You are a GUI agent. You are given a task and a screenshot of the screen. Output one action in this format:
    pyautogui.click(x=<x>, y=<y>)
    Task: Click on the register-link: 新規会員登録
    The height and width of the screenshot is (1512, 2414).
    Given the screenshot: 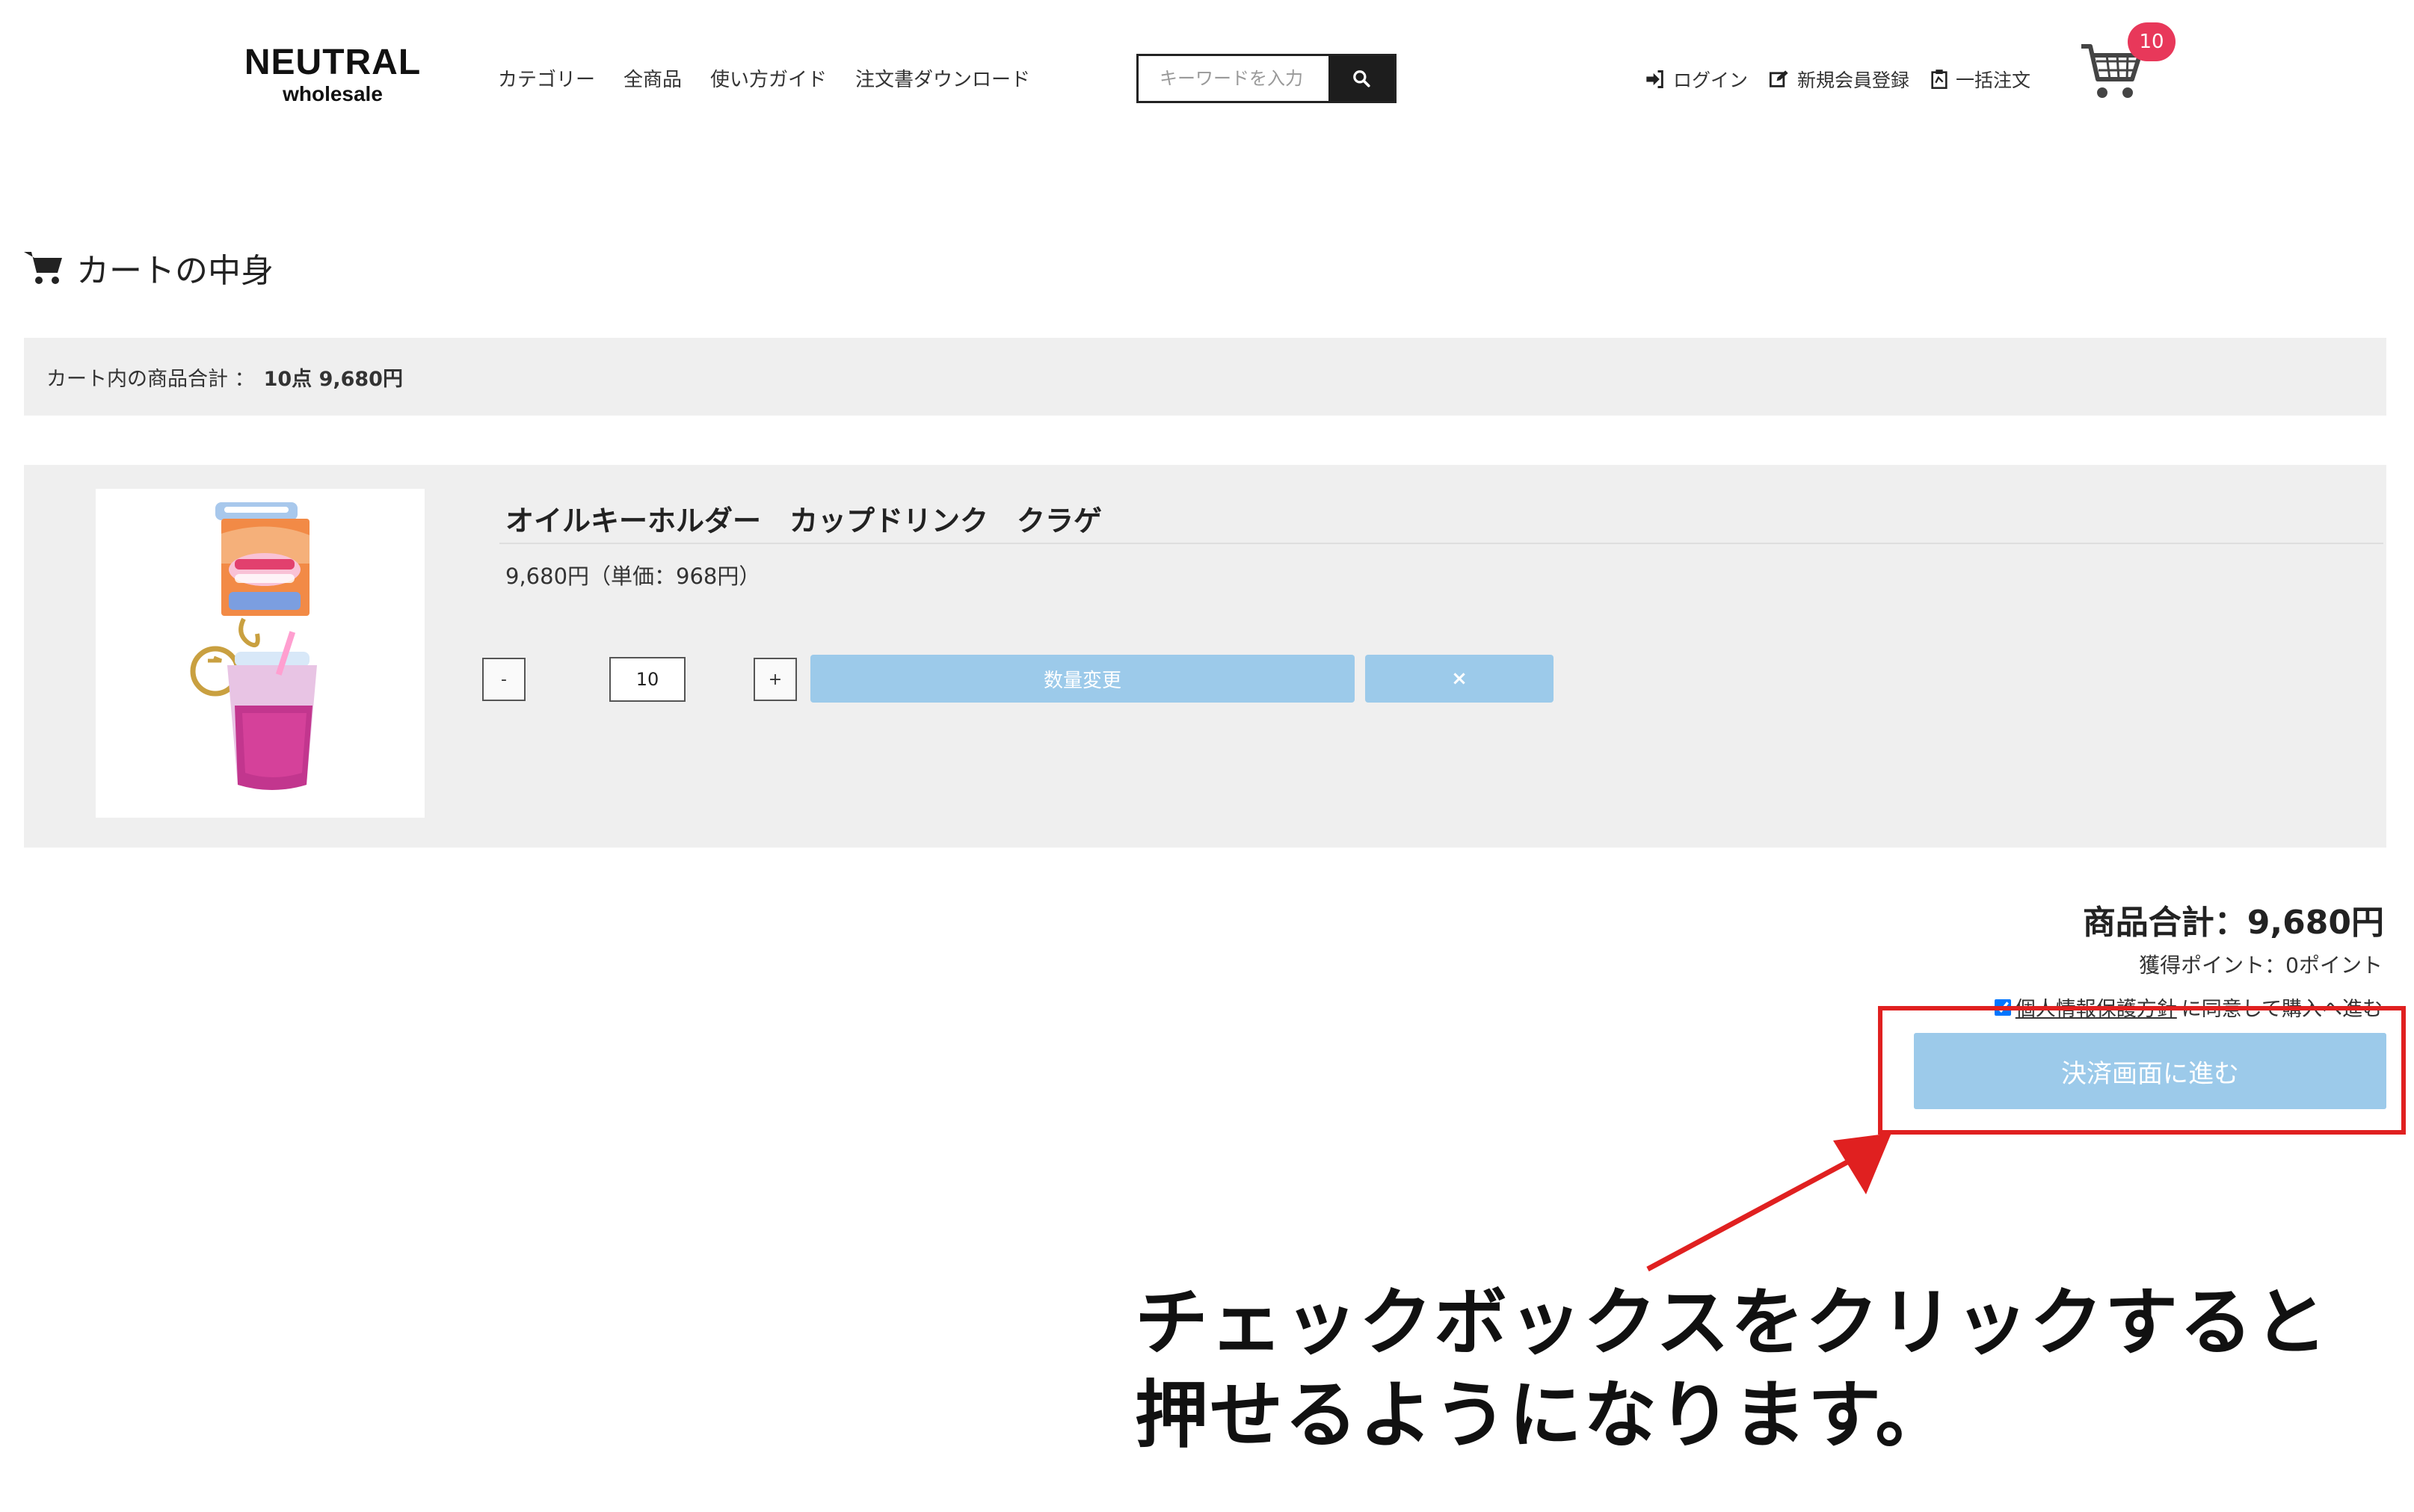 What is the action you would take?
    pyautogui.click(x=1839, y=79)
    